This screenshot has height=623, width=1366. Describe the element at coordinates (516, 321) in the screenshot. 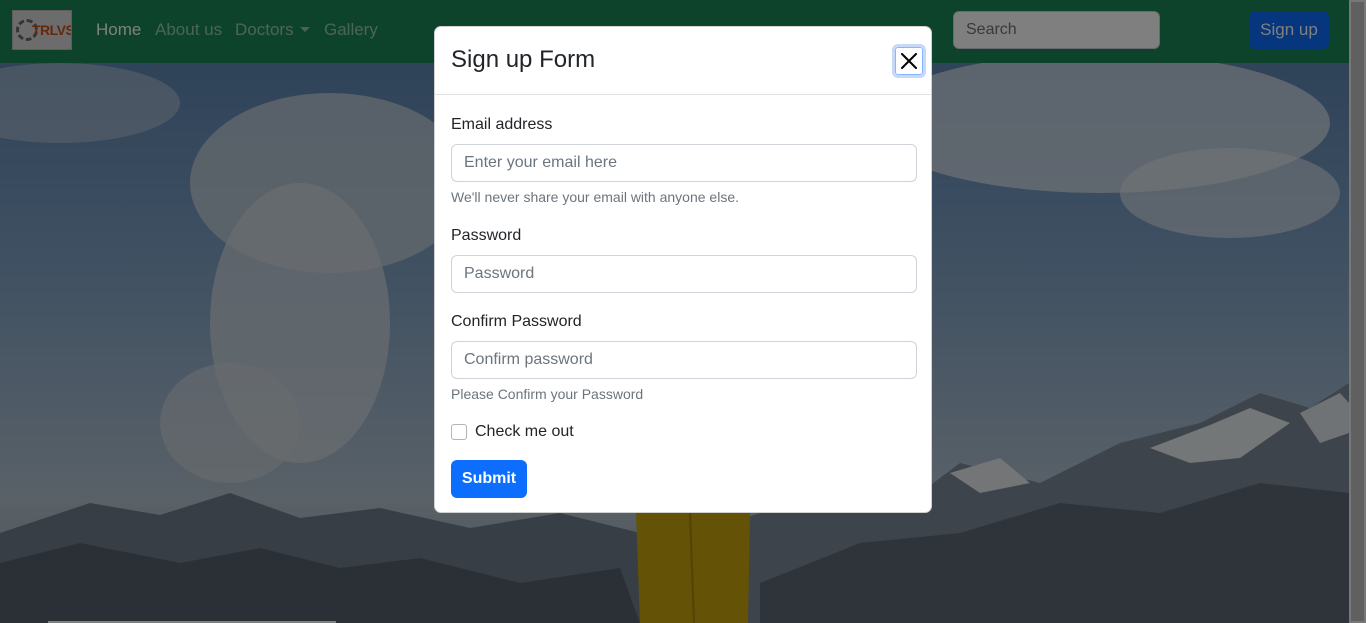

I see `confirm-password-label: Confirm Password` at that location.